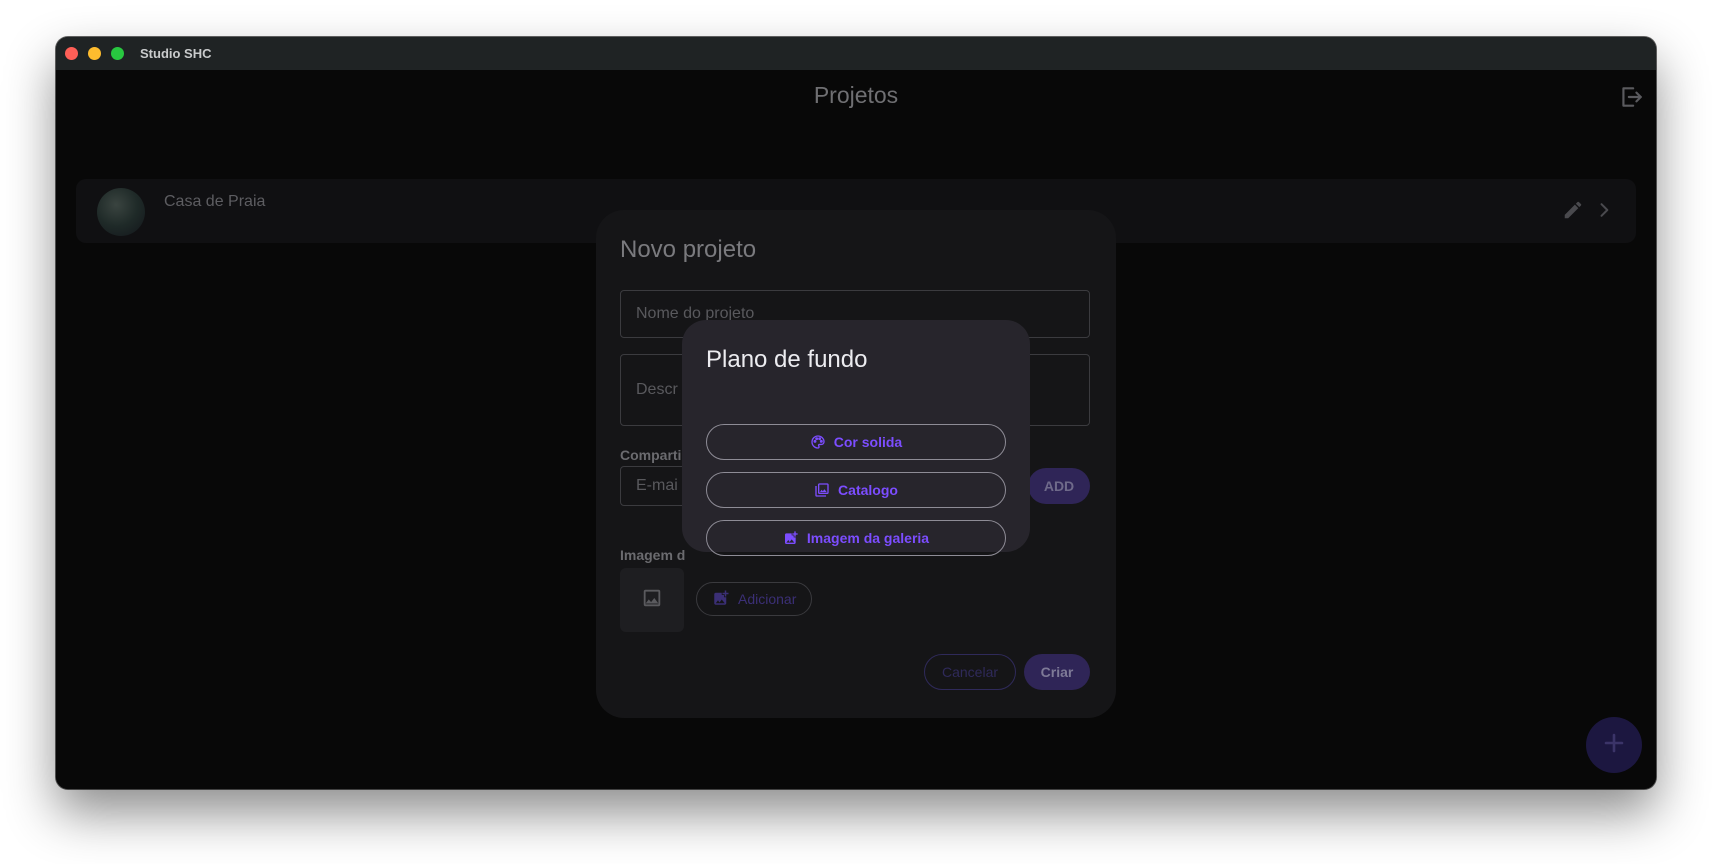 The width and height of the screenshot is (1712, 864). I want to click on add-project-button, so click(1614, 745).